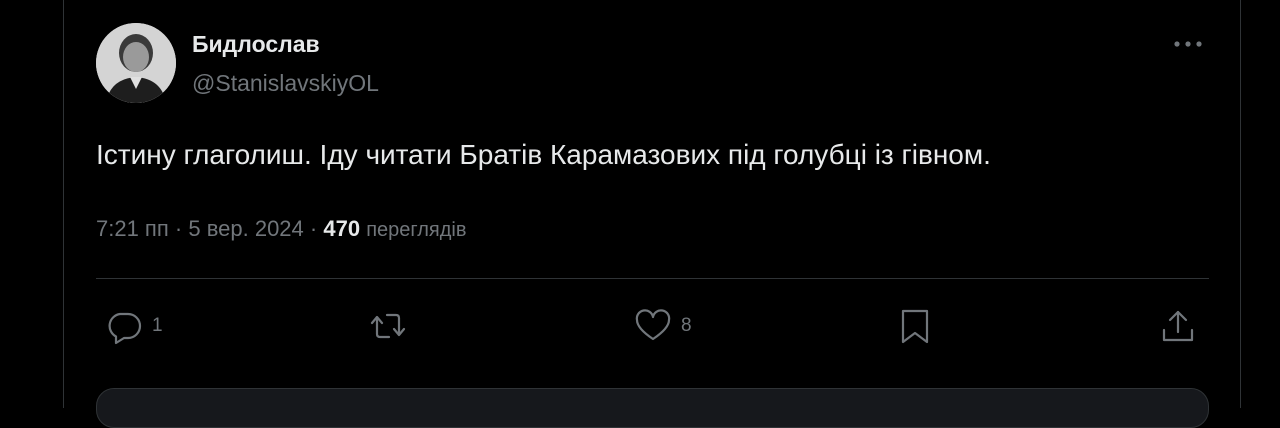 The width and height of the screenshot is (1280, 428). I want to click on divider, so click(652, 278).